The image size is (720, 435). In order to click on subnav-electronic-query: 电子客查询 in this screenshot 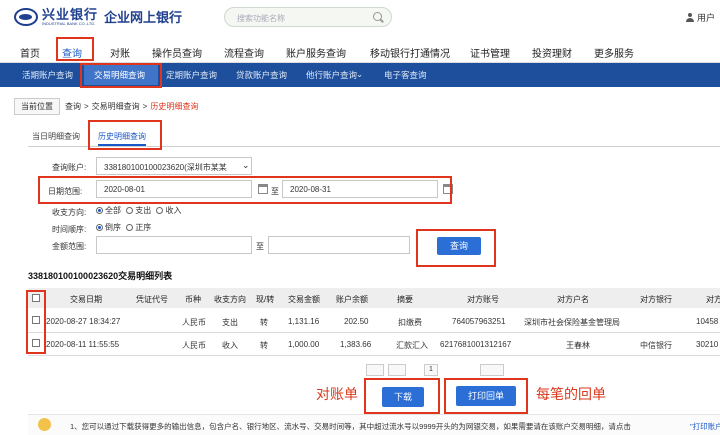, I will do `click(405, 75)`.